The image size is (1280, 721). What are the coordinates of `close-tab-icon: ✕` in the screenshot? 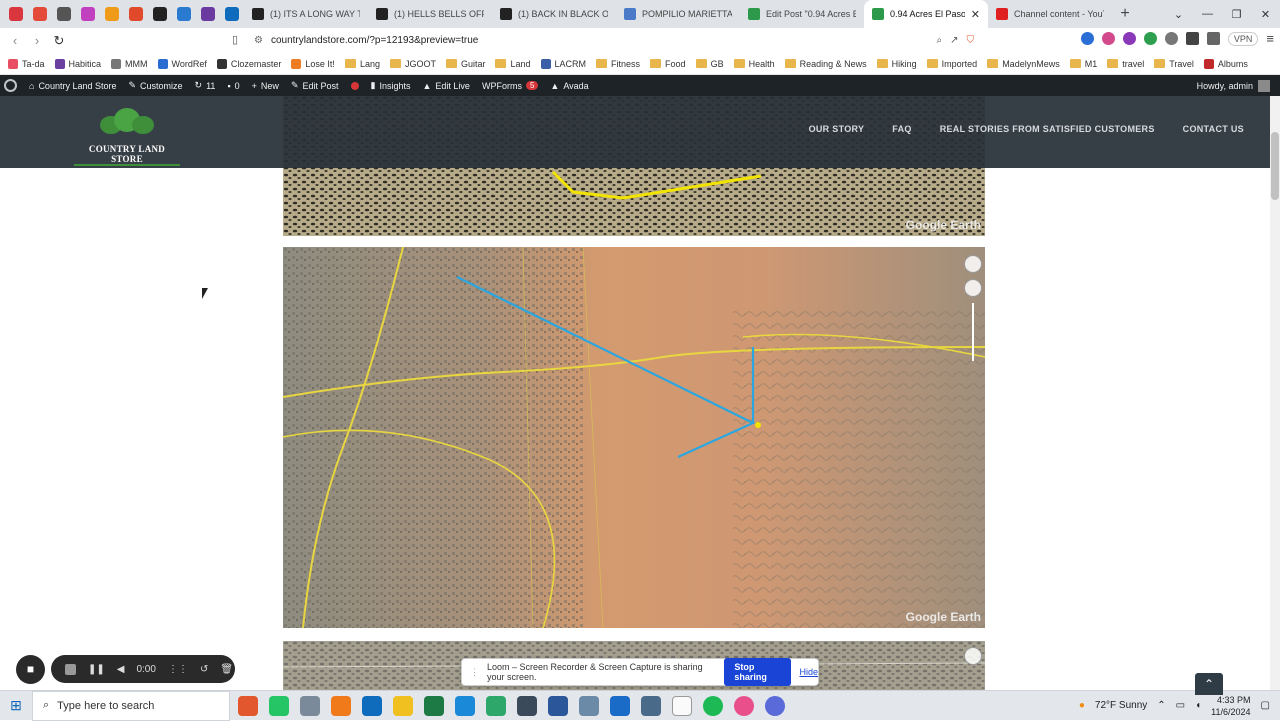 It's located at (975, 14).